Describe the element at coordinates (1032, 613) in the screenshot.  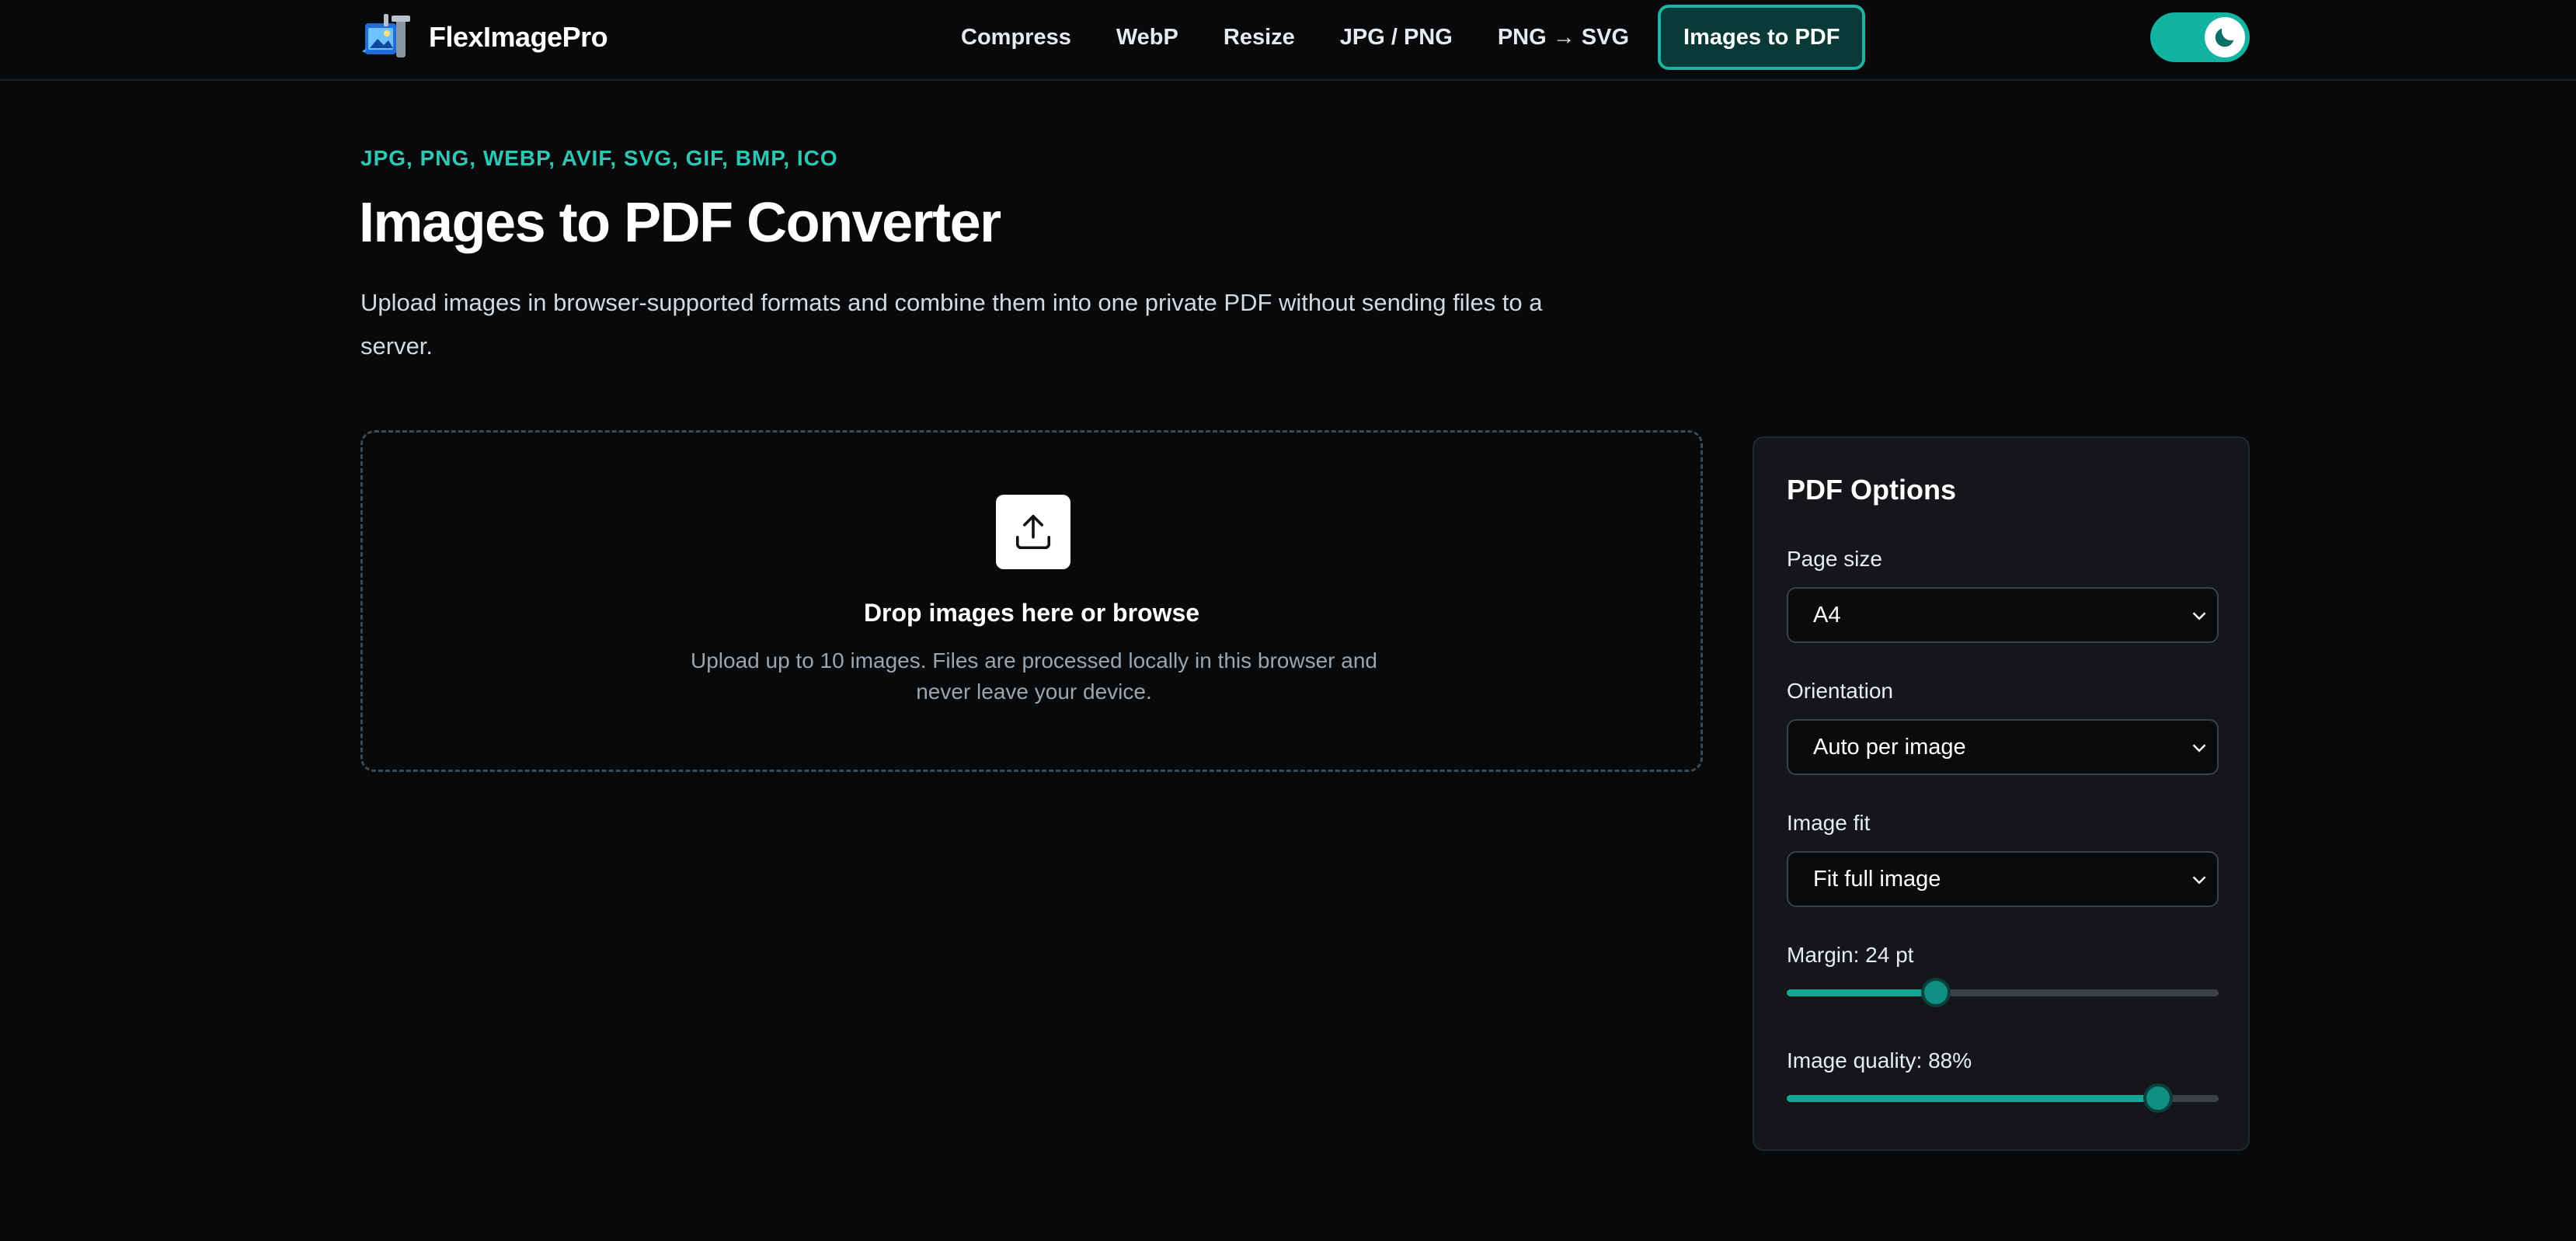
I see `dropzone-title: Drop images here or browse` at that location.